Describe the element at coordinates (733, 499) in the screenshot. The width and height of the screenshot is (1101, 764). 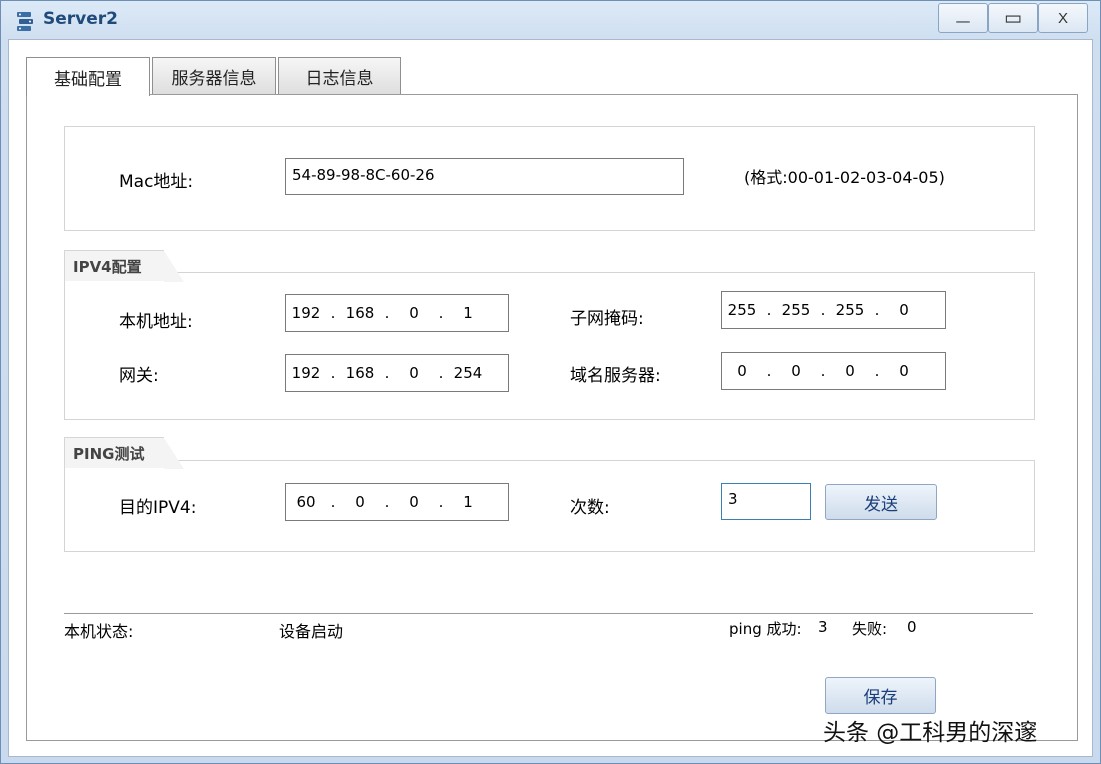
I see `ping-count-value: 3` at that location.